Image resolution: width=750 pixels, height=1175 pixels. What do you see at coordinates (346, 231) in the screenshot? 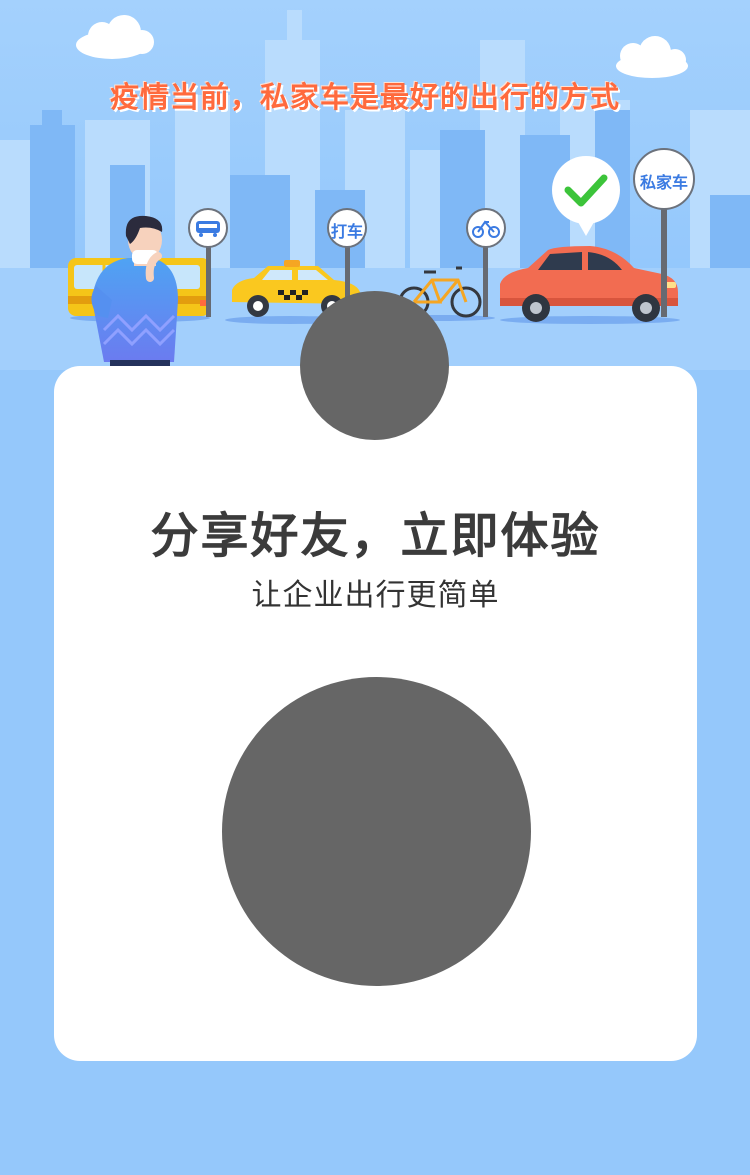
I see `taxi-sign-label: 打车` at bounding box center [346, 231].